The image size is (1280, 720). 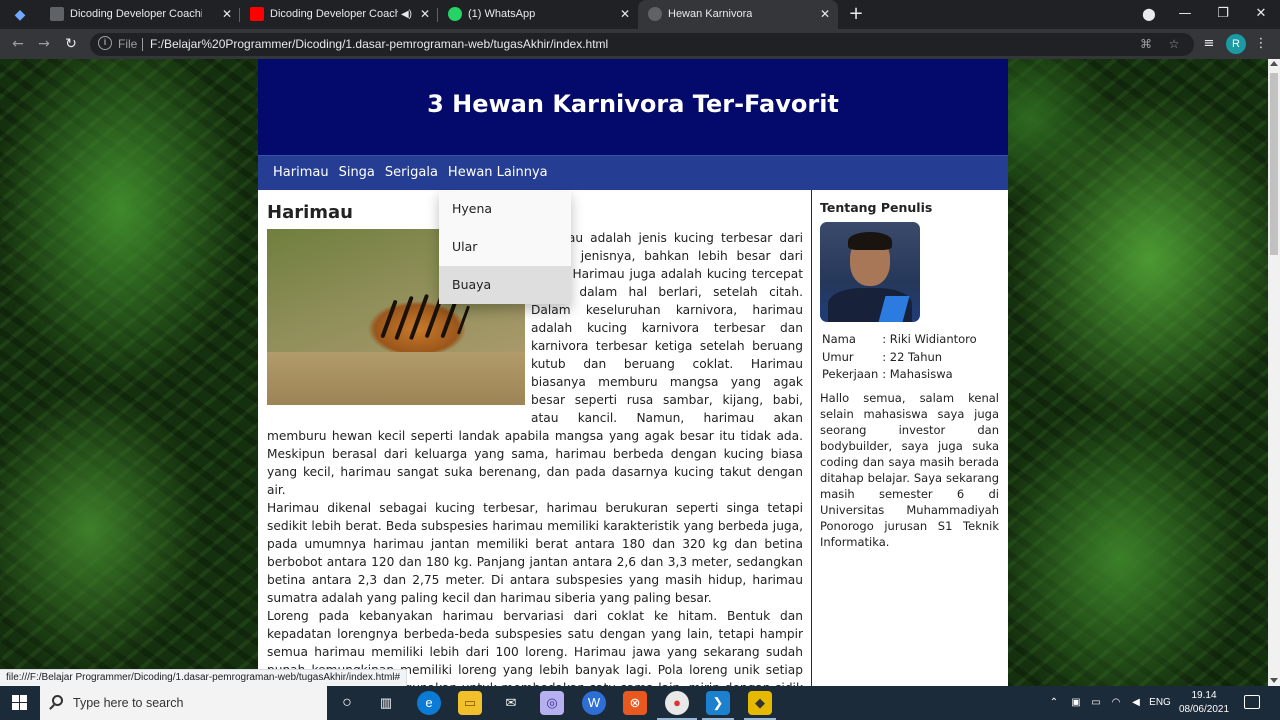 What do you see at coordinates (1274, 63) in the screenshot?
I see `scroll-up-icon` at bounding box center [1274, 63].